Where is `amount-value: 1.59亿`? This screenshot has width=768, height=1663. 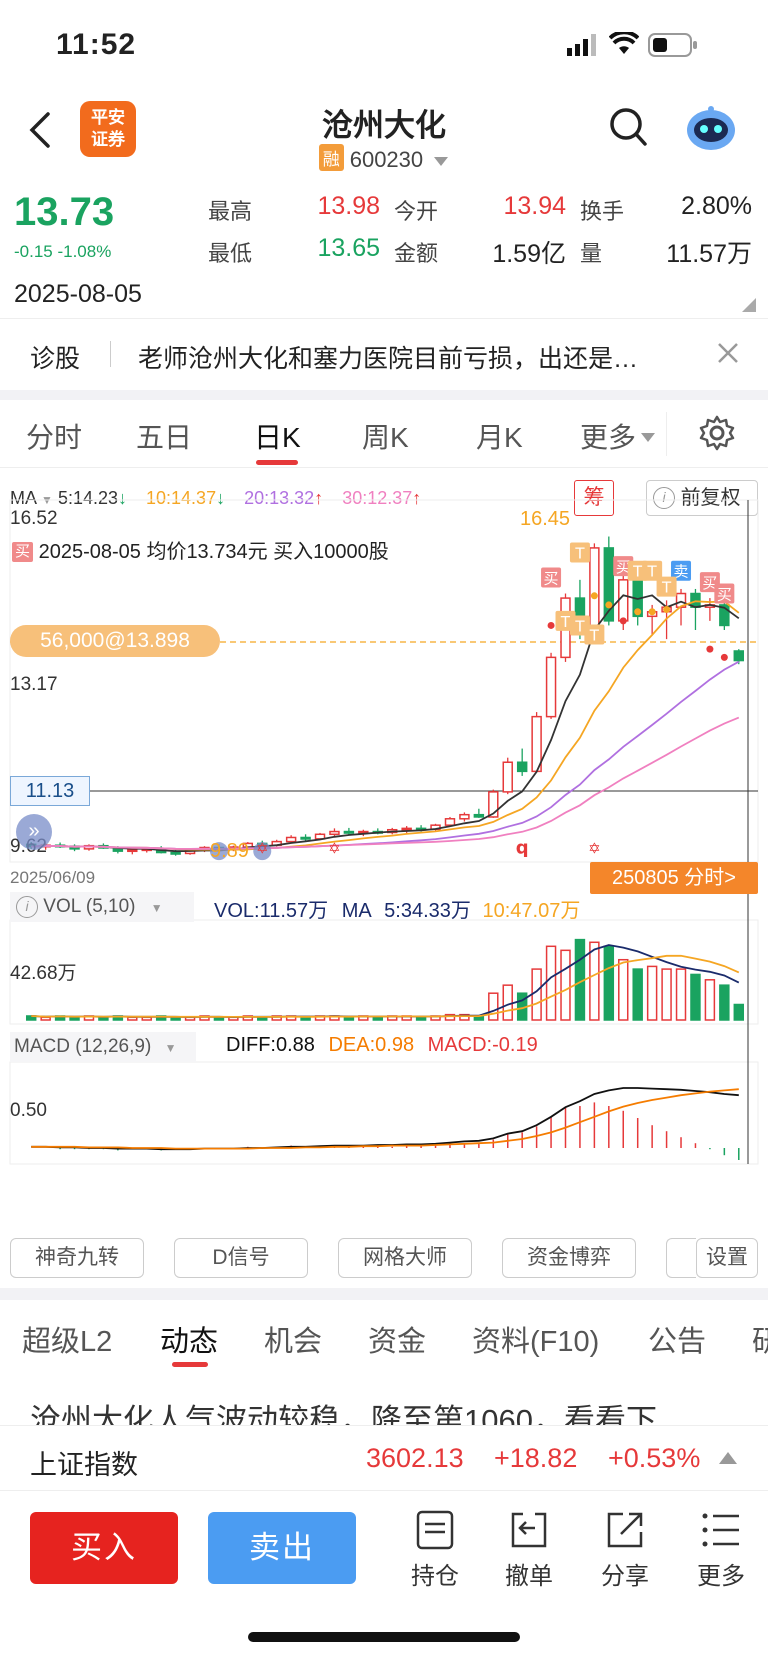 amount-value: 1.59亿 is located at coordinates (529, 254).